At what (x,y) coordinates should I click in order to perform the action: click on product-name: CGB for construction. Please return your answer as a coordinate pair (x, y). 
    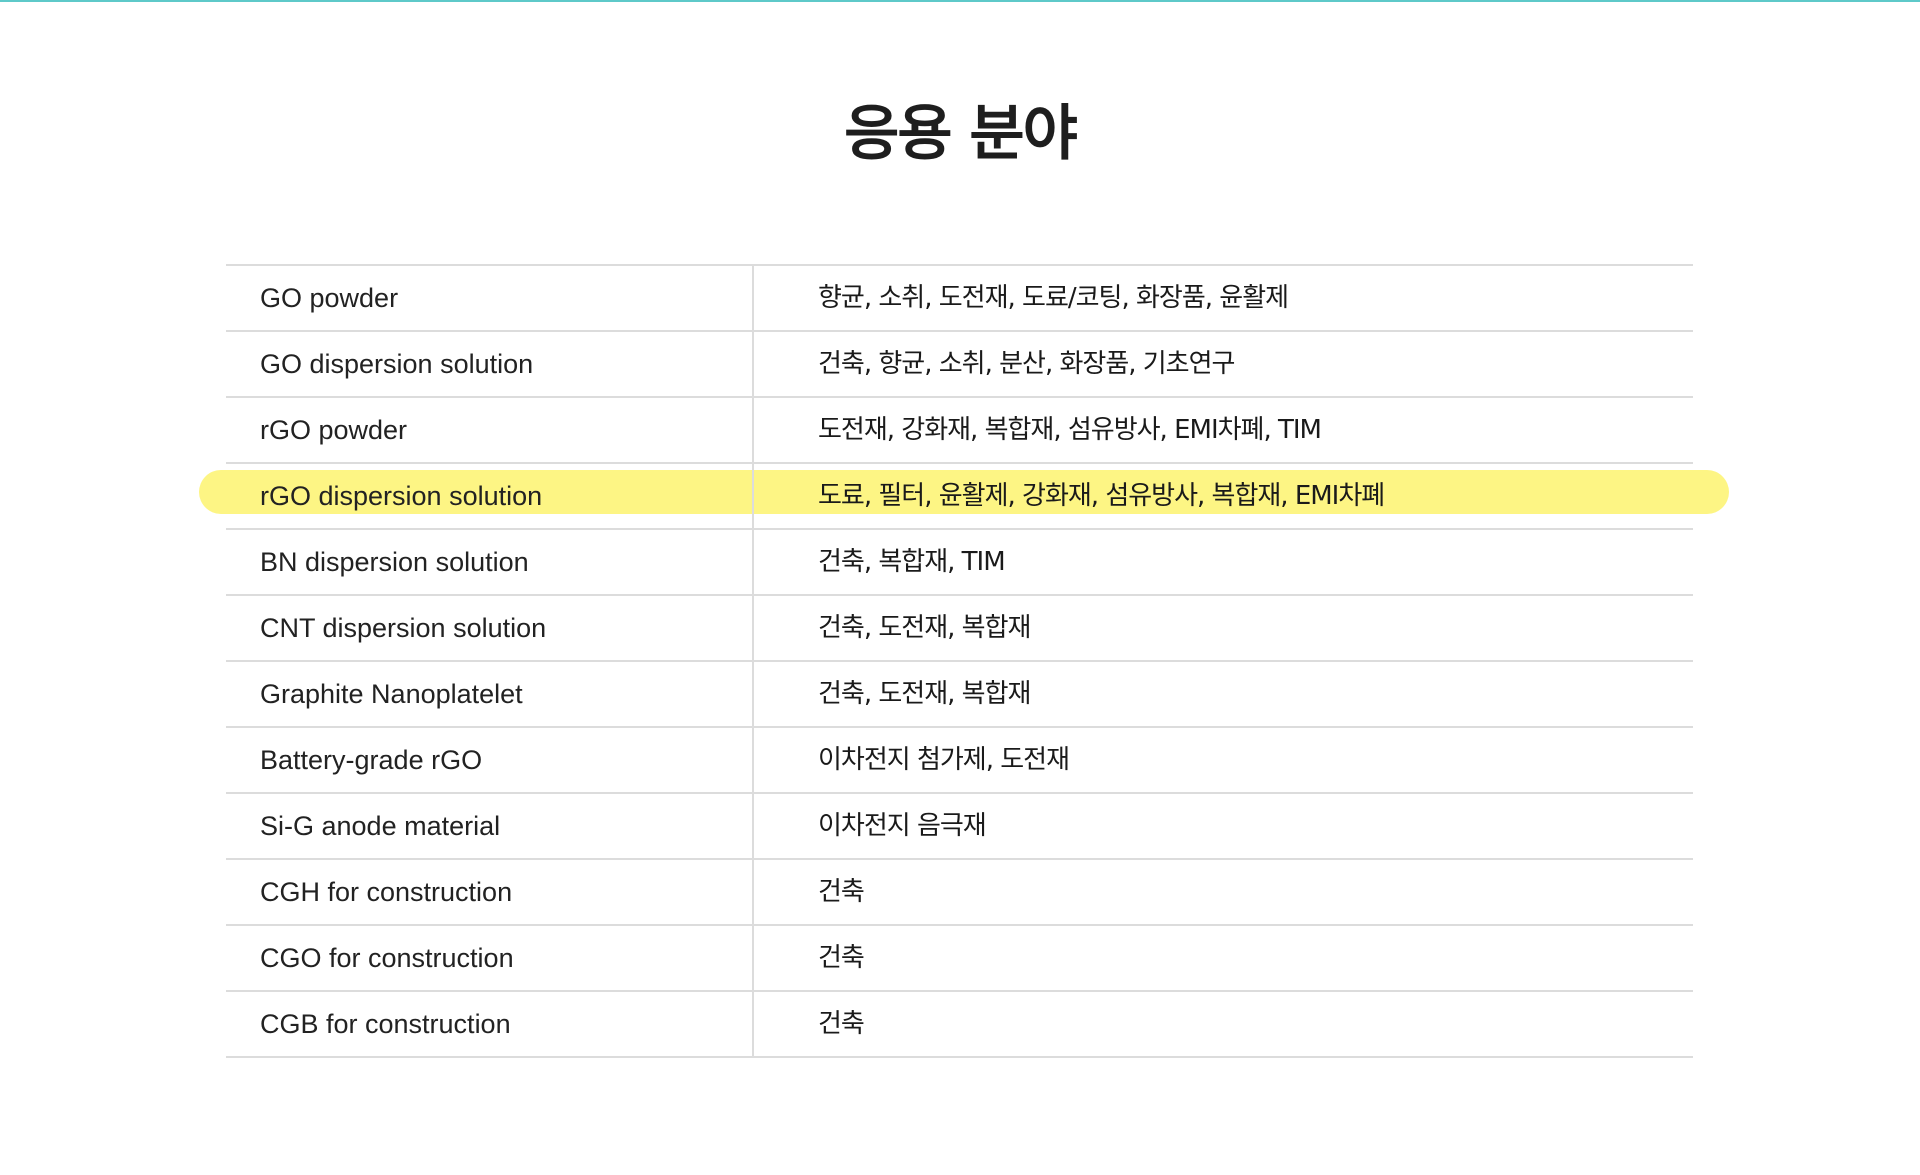
    Looking at the image, I should click on (490, 1024).